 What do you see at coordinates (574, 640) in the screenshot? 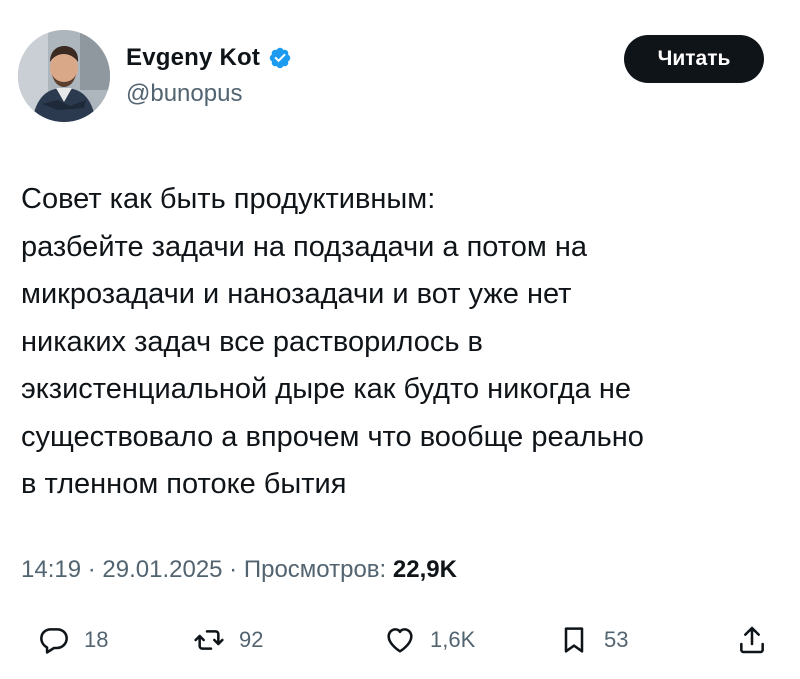
I see `bookmark-icon` at bounding box center [574, 640].